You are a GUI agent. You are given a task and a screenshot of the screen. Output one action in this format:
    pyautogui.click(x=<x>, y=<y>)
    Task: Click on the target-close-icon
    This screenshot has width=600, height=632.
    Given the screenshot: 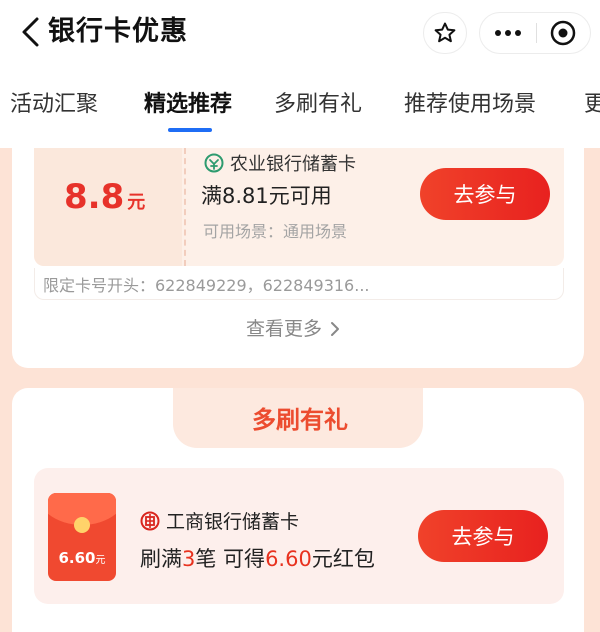 What is the action you would take?
    pyautogui.click(x=563, y=33)
    